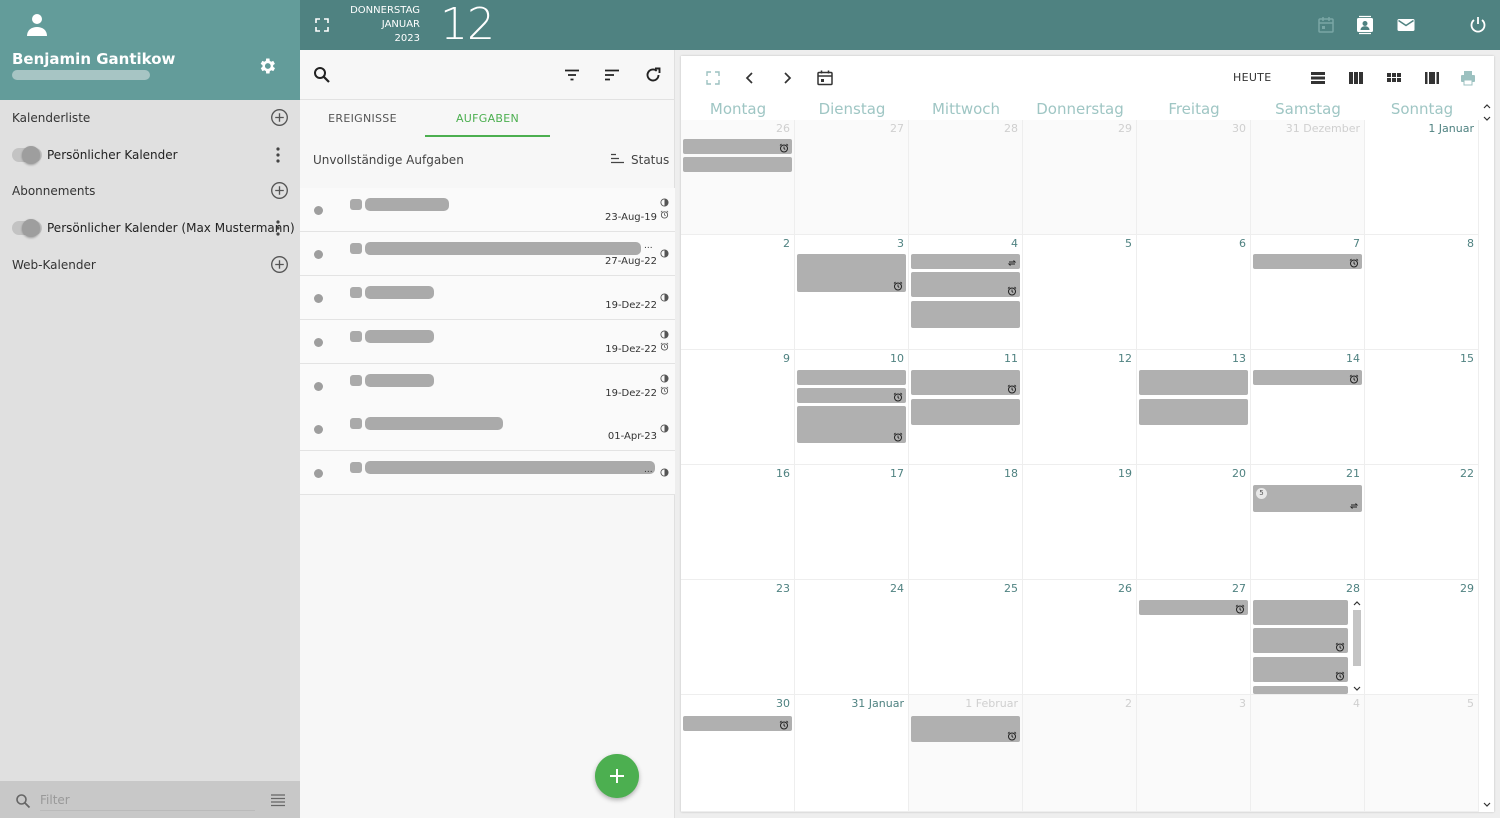  Describe the element at coordinates (1194, 522) in the screenshot. I see `day-cell: 20` at that location.